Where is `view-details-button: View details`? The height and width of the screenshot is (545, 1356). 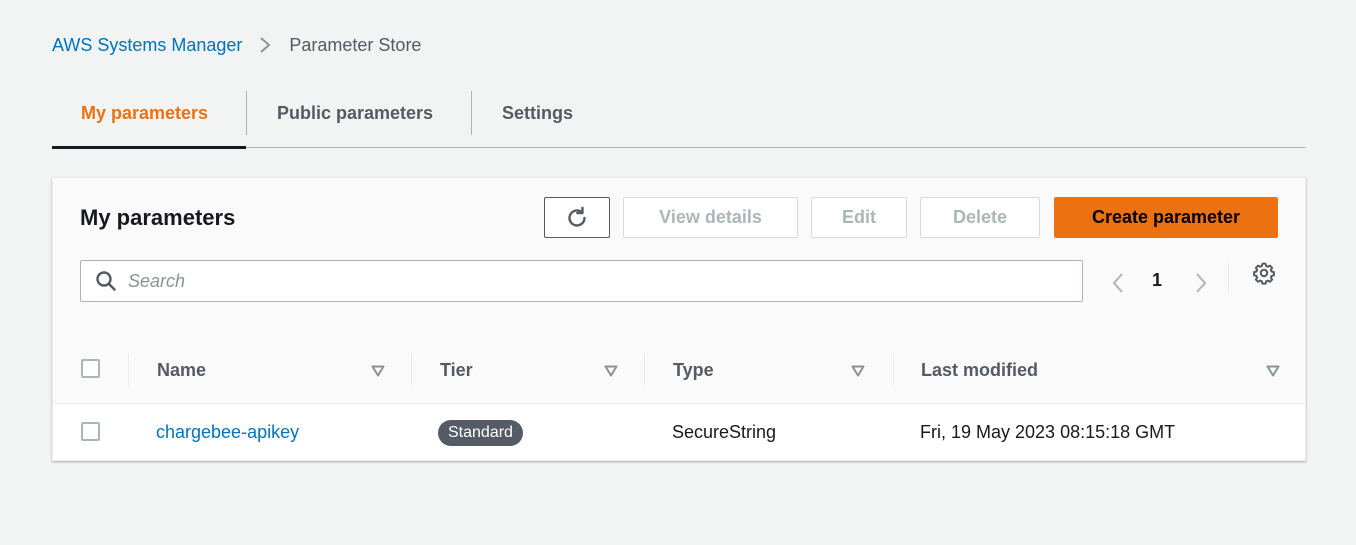
view-details-button: View details is located at coordinates (710, 217).